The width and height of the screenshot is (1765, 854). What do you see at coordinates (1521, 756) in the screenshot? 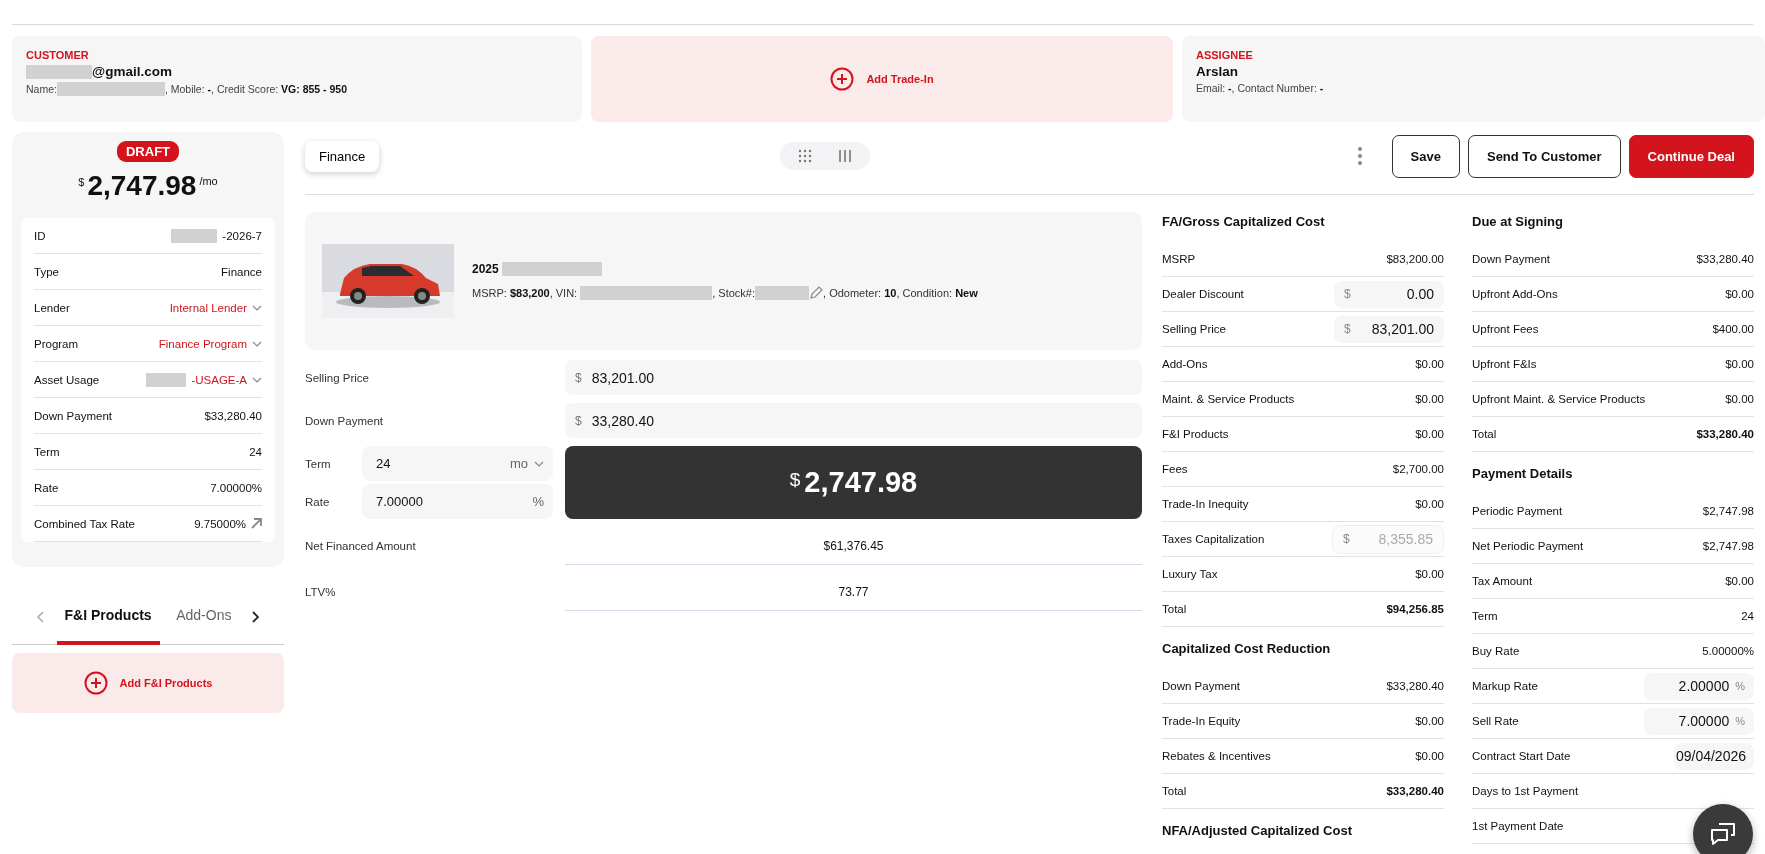
I see `row-label: Contract Start Date` at bounding box center [1521, 756].